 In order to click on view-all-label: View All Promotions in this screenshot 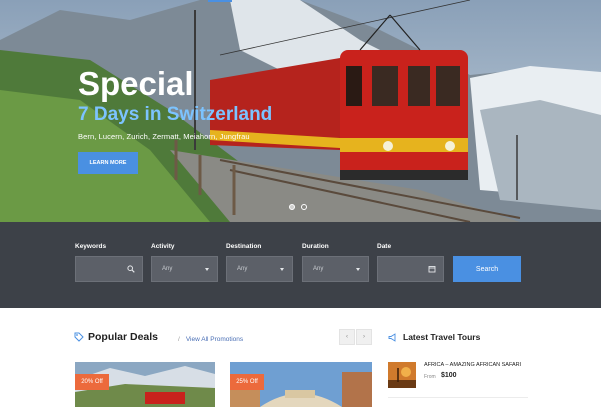, I will do `click(214, 339)`.